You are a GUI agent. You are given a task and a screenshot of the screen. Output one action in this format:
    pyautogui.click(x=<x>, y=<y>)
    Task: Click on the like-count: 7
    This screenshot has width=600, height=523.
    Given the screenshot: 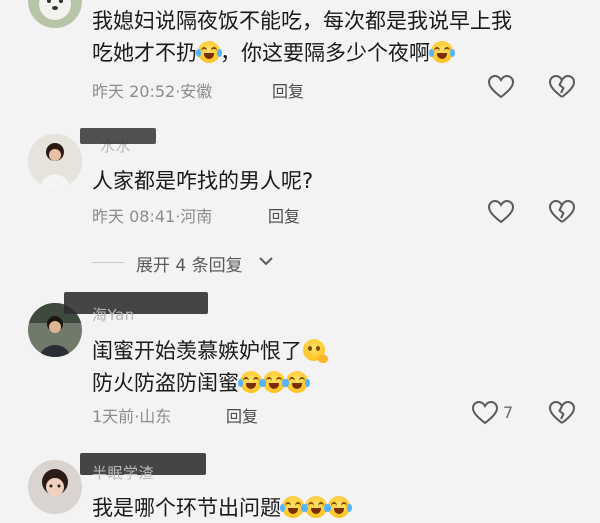 What is the action you would take?
    pyautogui.click(x=508, y=412)
    